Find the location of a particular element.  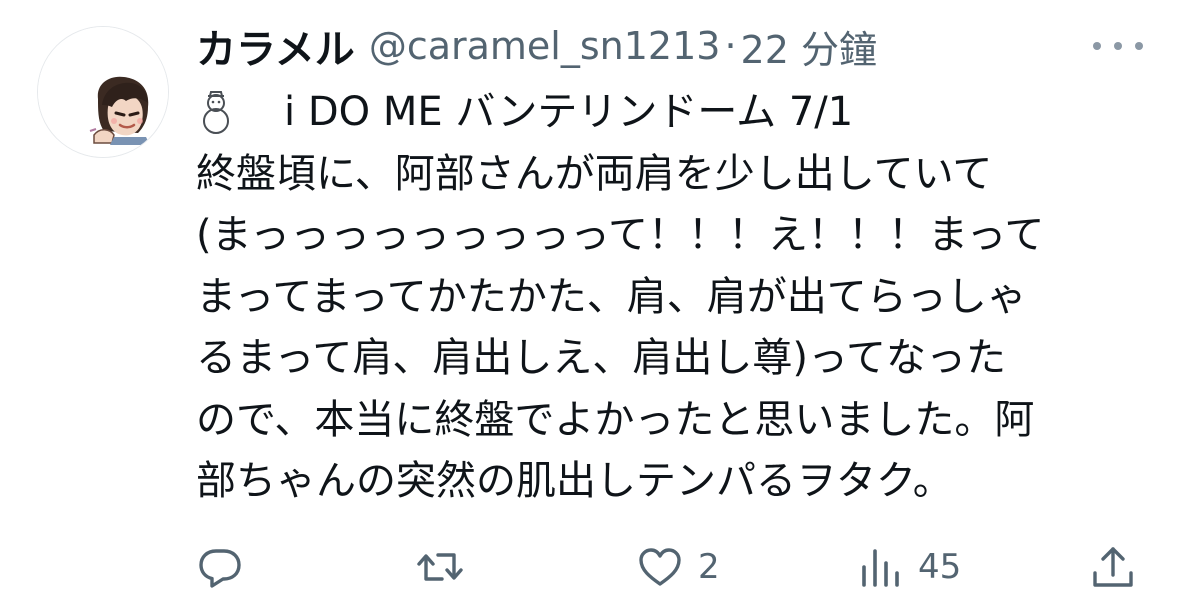

share-icon is located at coordinates (1113, 567).